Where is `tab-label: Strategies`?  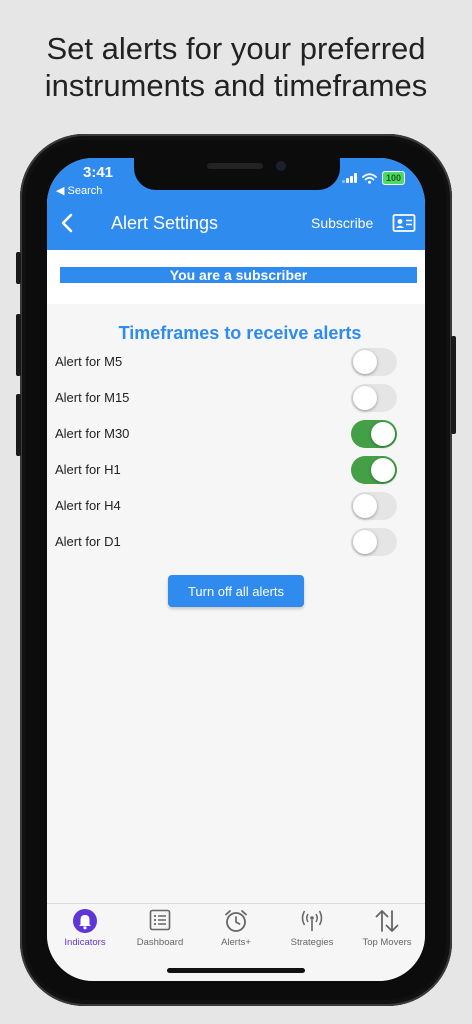
tab-label: Strategies is located at coordinates (312, 942).